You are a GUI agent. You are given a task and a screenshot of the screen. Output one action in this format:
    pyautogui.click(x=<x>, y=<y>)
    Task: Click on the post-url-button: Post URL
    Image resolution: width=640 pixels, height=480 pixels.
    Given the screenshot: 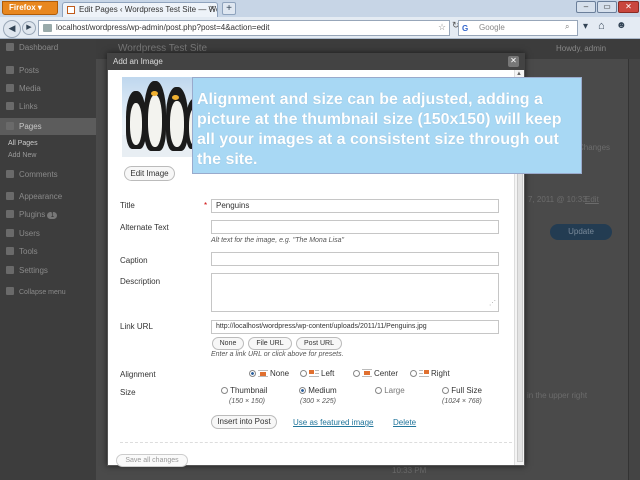 What is the action you would take?
    pyautogui.click(x=319, y=343)
    